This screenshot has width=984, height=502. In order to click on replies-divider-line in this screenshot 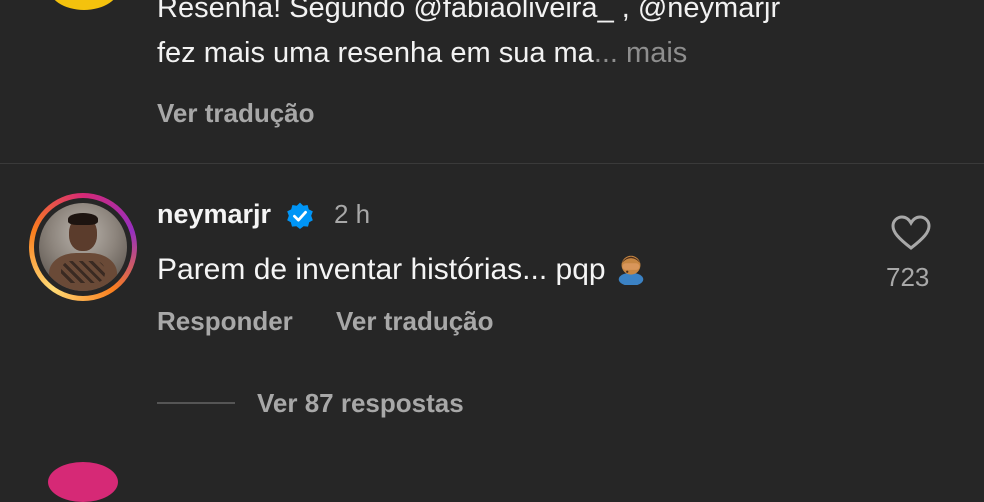, I will do `click(196, 403)`.